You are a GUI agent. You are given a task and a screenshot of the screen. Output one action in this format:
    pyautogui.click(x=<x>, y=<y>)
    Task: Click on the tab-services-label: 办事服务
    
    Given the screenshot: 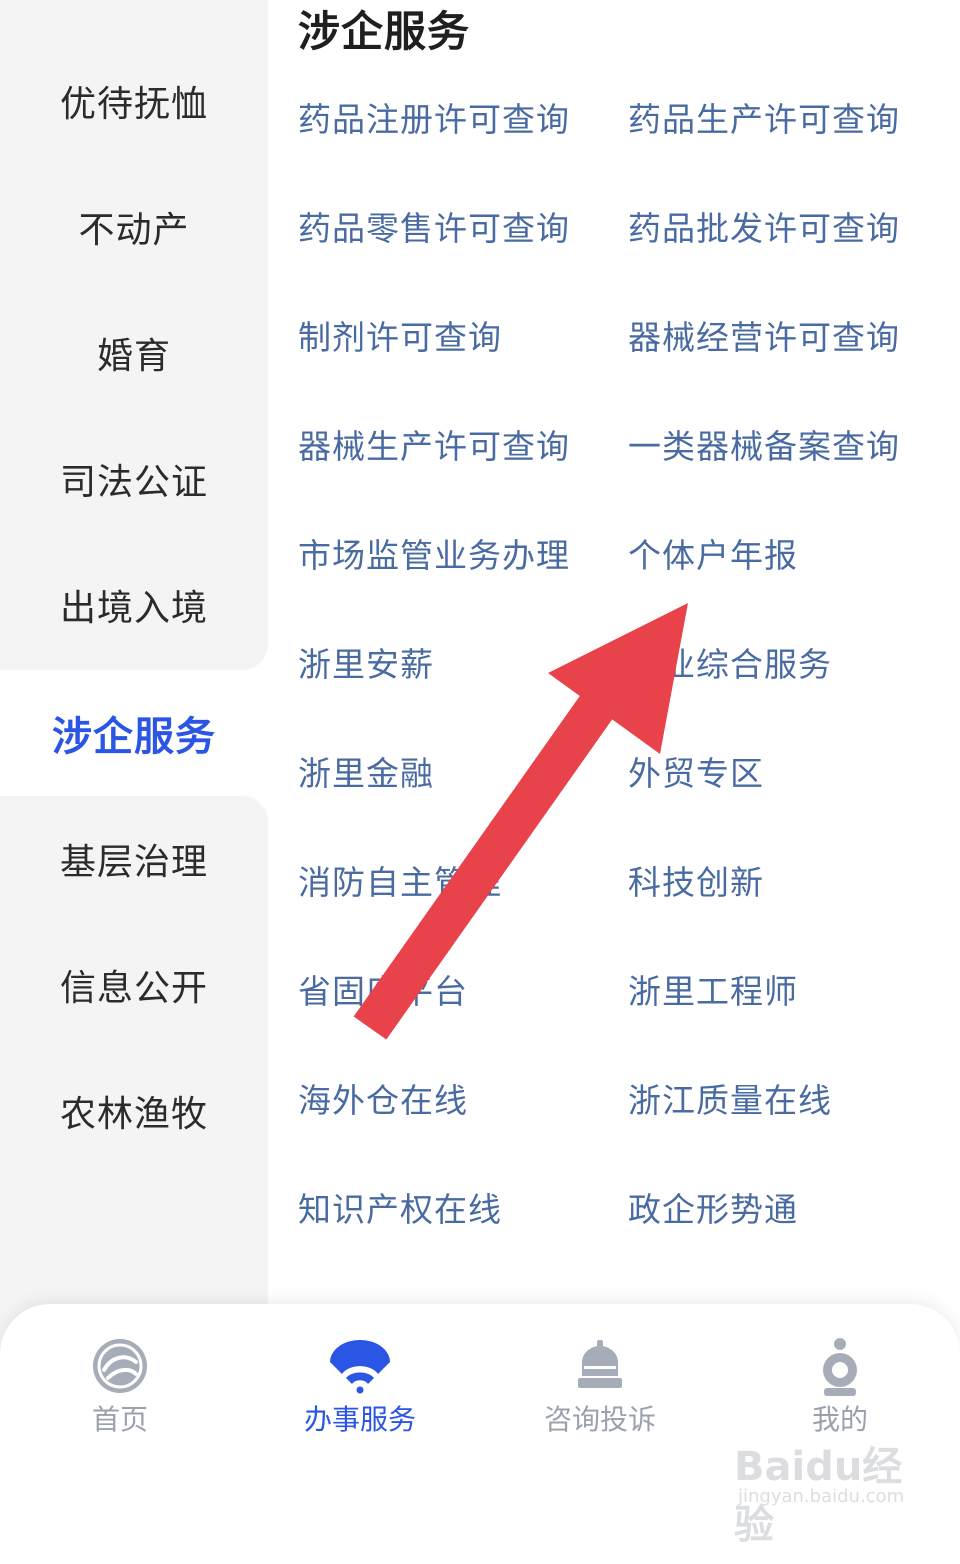 What is the action you would take?
    pyautogui.click(x=359, y=1419)
    